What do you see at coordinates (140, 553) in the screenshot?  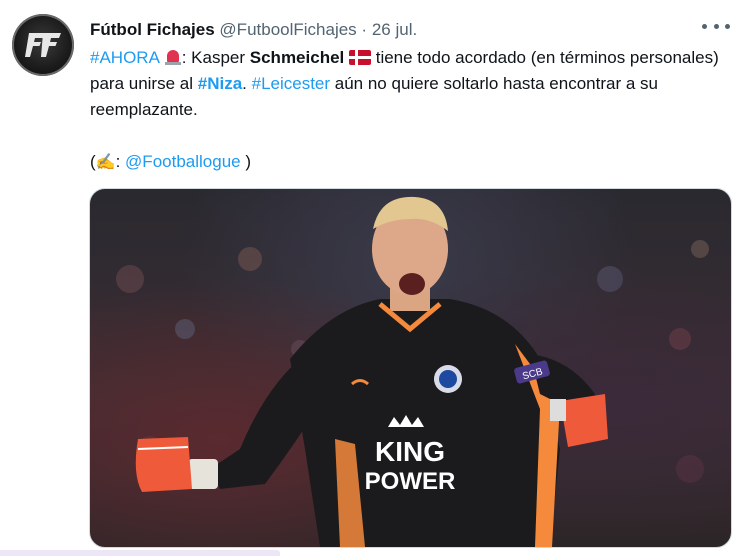 I see `bottom-scroll-indicator` at bounding box center [140, 553].